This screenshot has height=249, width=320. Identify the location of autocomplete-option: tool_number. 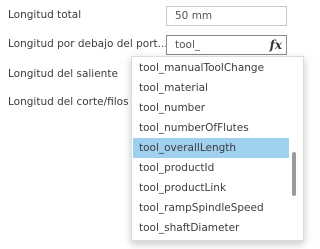
(211, 108).